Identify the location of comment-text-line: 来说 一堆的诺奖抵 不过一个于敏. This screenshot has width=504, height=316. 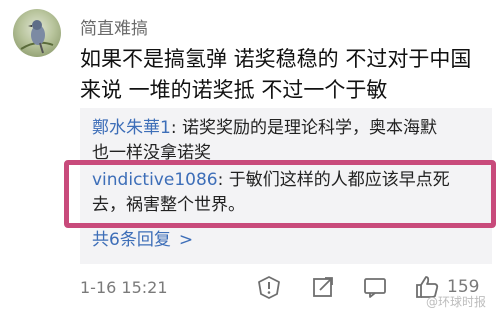
(234, 90).